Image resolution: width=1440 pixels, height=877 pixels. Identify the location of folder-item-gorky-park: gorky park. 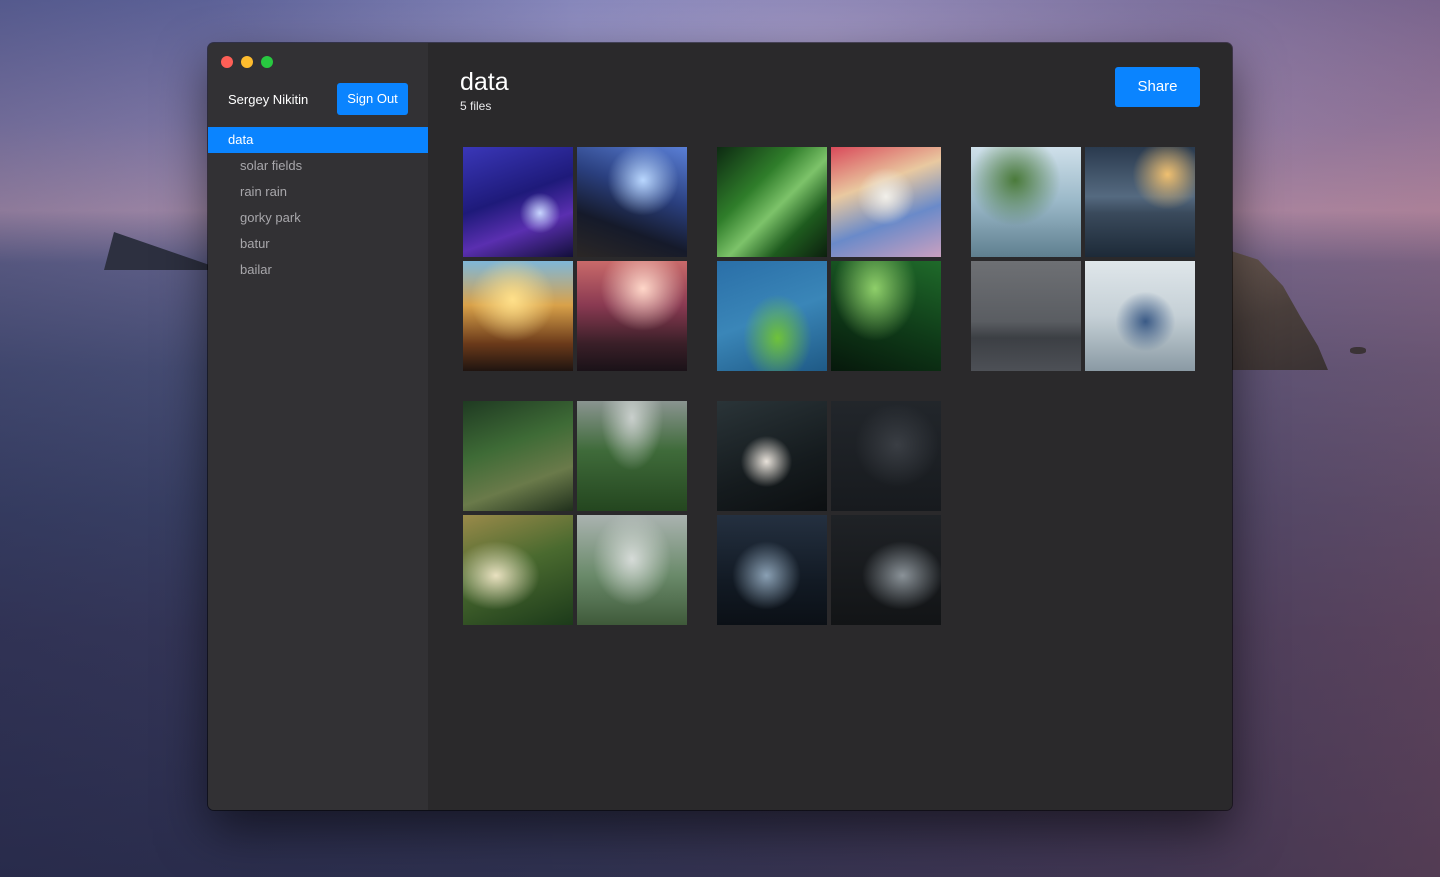
(318, 218).